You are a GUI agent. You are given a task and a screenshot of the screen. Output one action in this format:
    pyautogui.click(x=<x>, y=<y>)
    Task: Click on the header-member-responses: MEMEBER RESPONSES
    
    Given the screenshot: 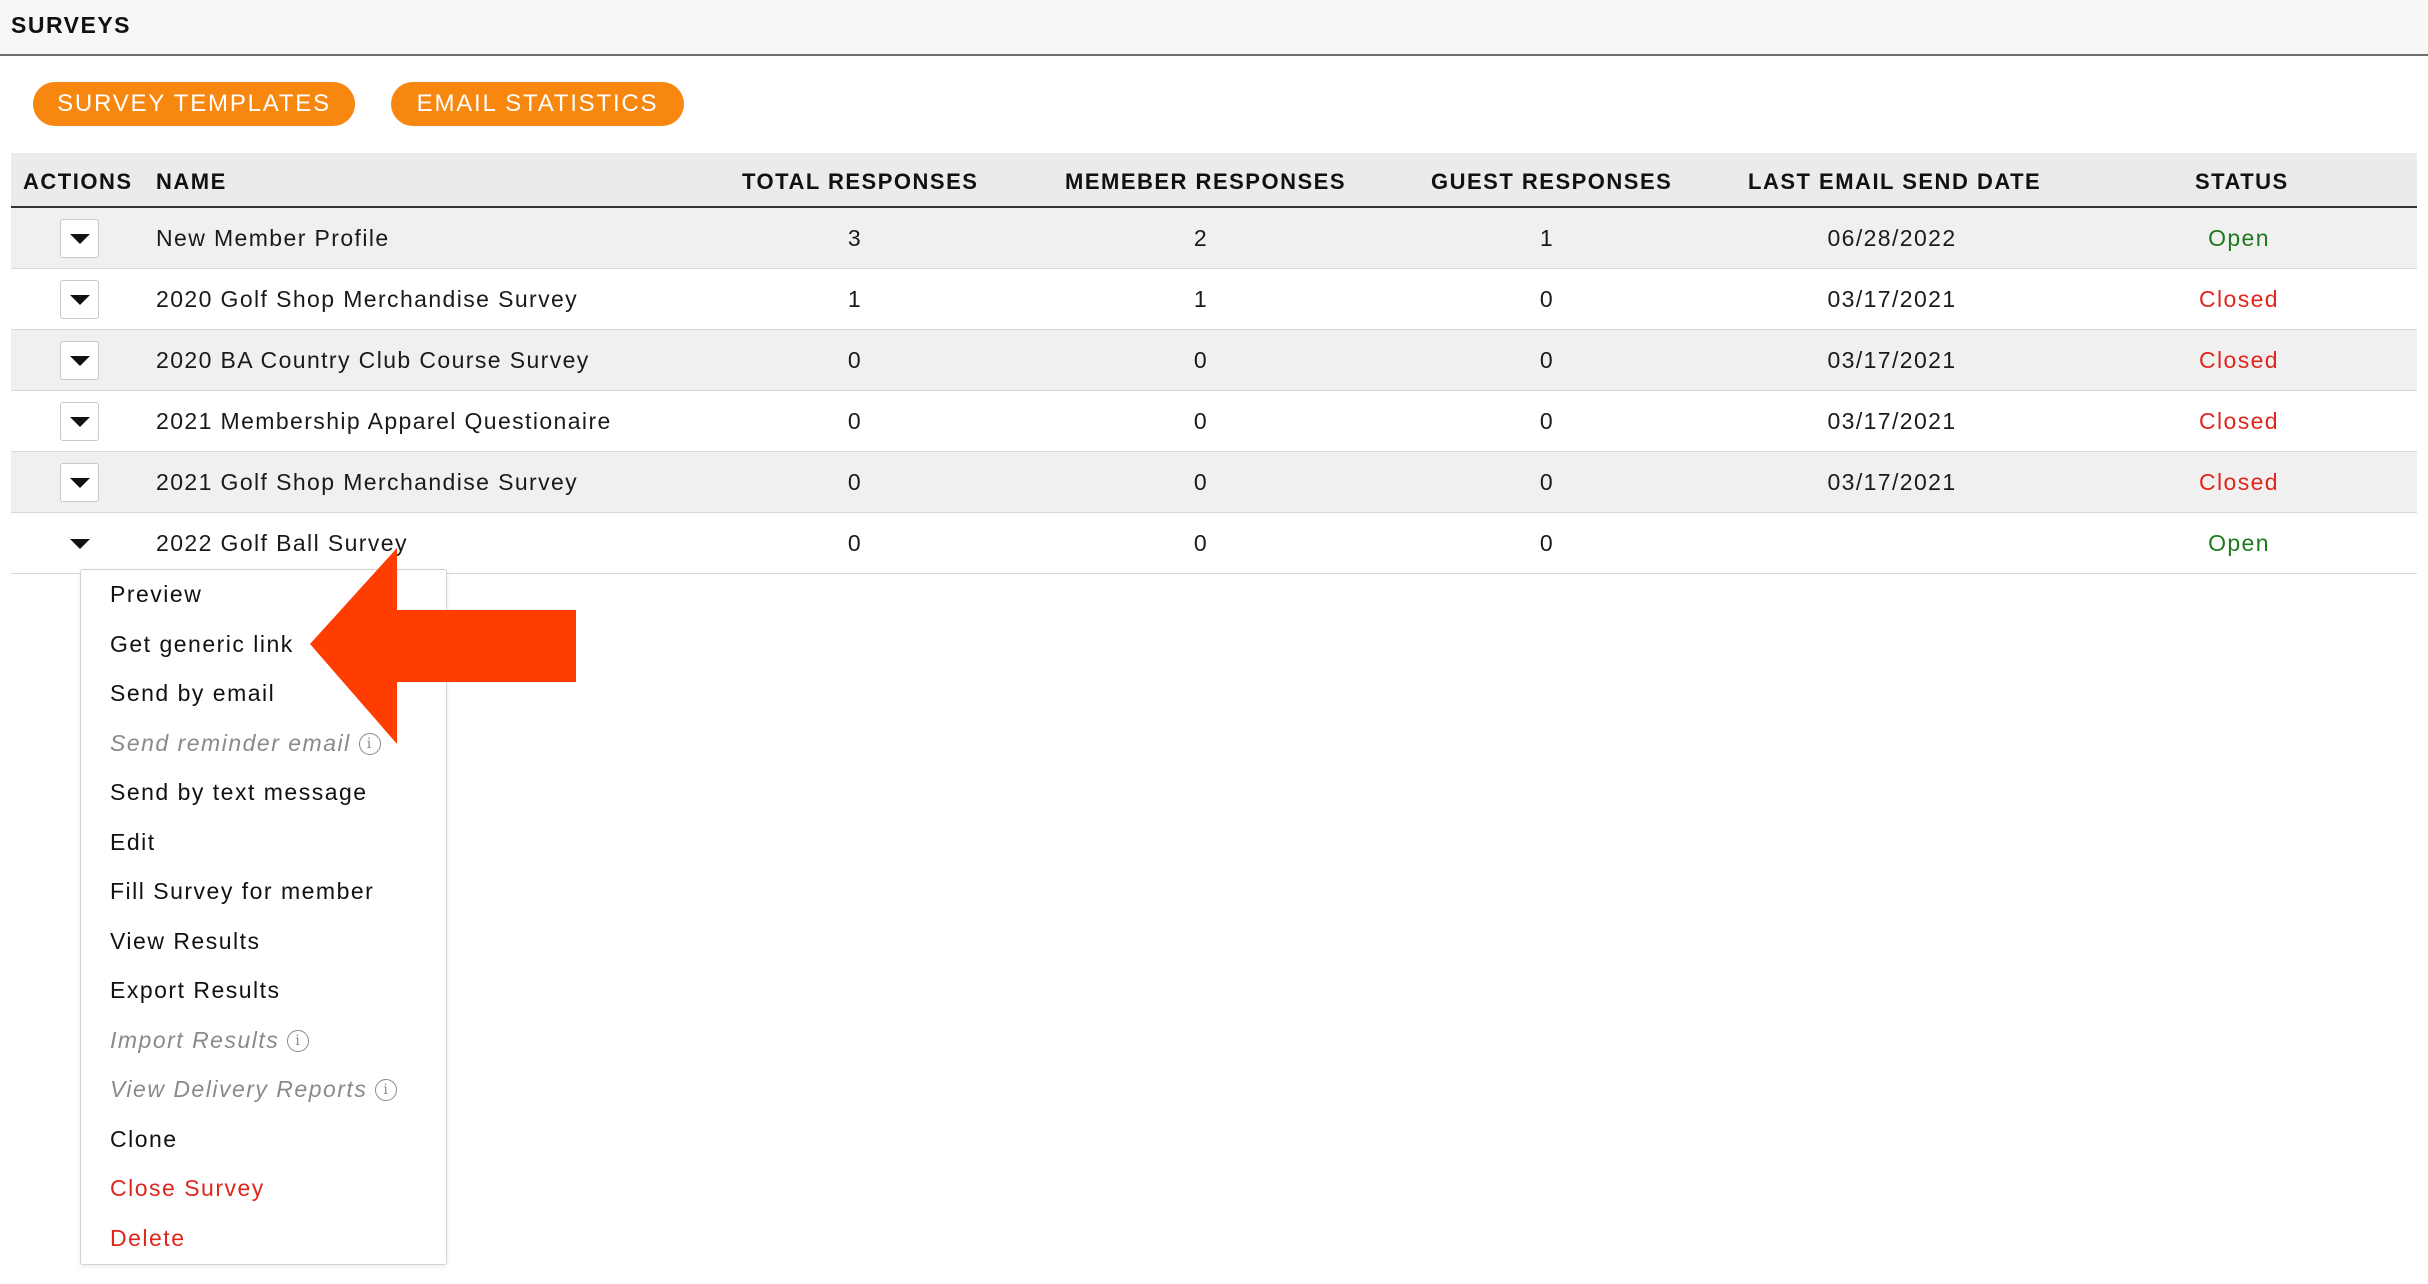 What is the action you would take?
    pyautogui.click(x=1205, y=182)
    